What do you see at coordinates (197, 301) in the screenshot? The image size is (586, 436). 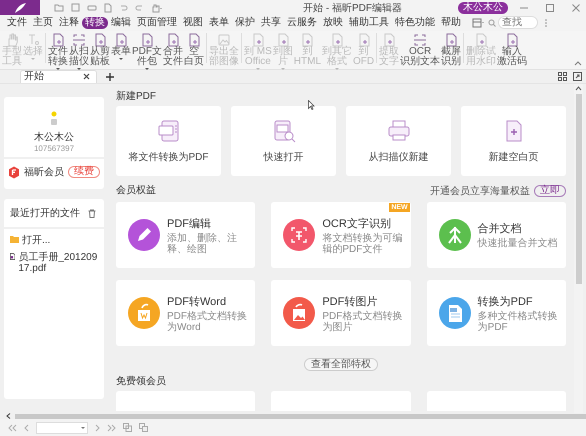 I see `feature-title: PDF转Word` at bounding box center [197, 301].